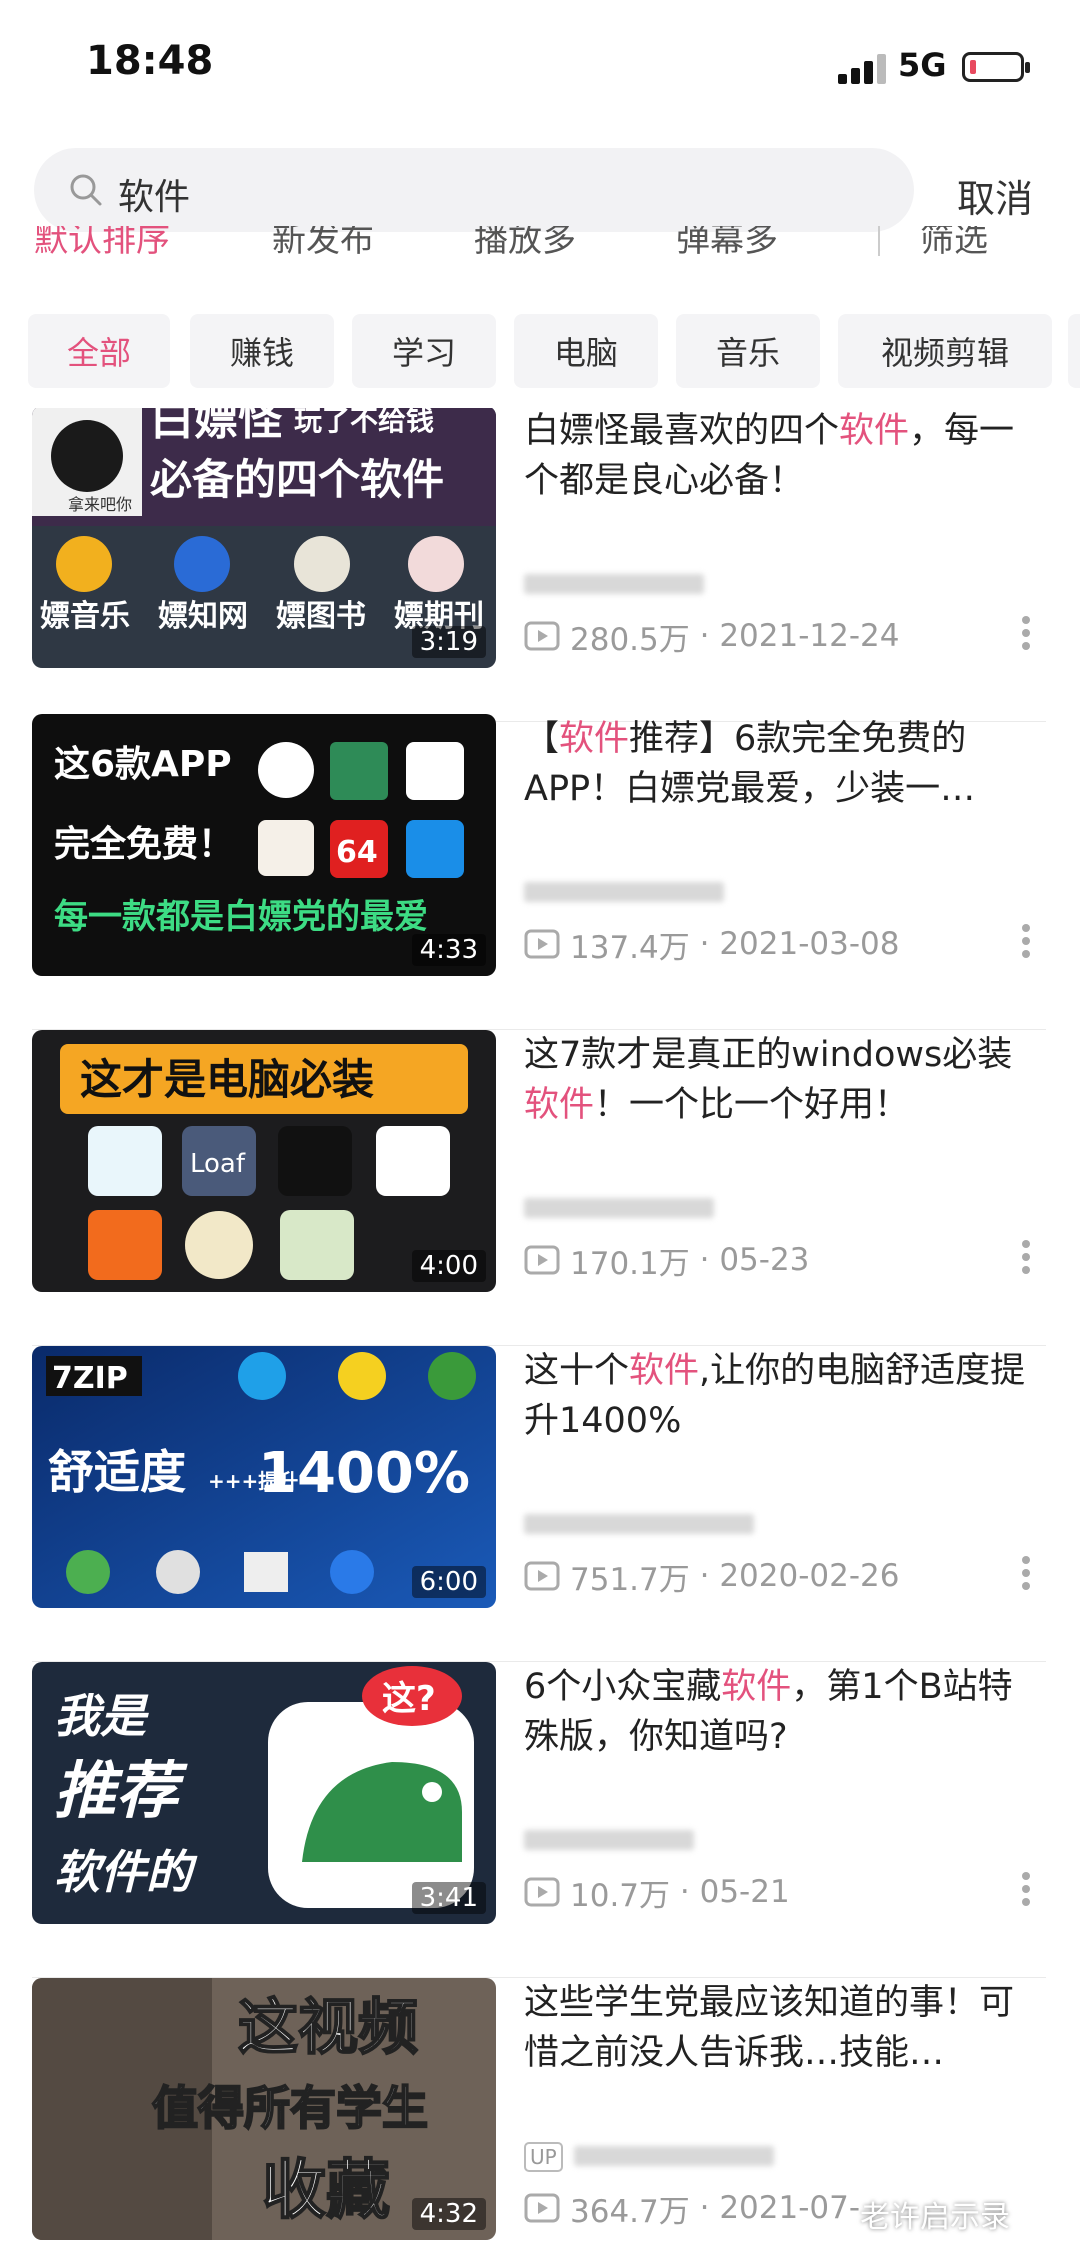  Describe the element at coordinates (879, 241) in the screenshot. I see `sort-divider` at that location.